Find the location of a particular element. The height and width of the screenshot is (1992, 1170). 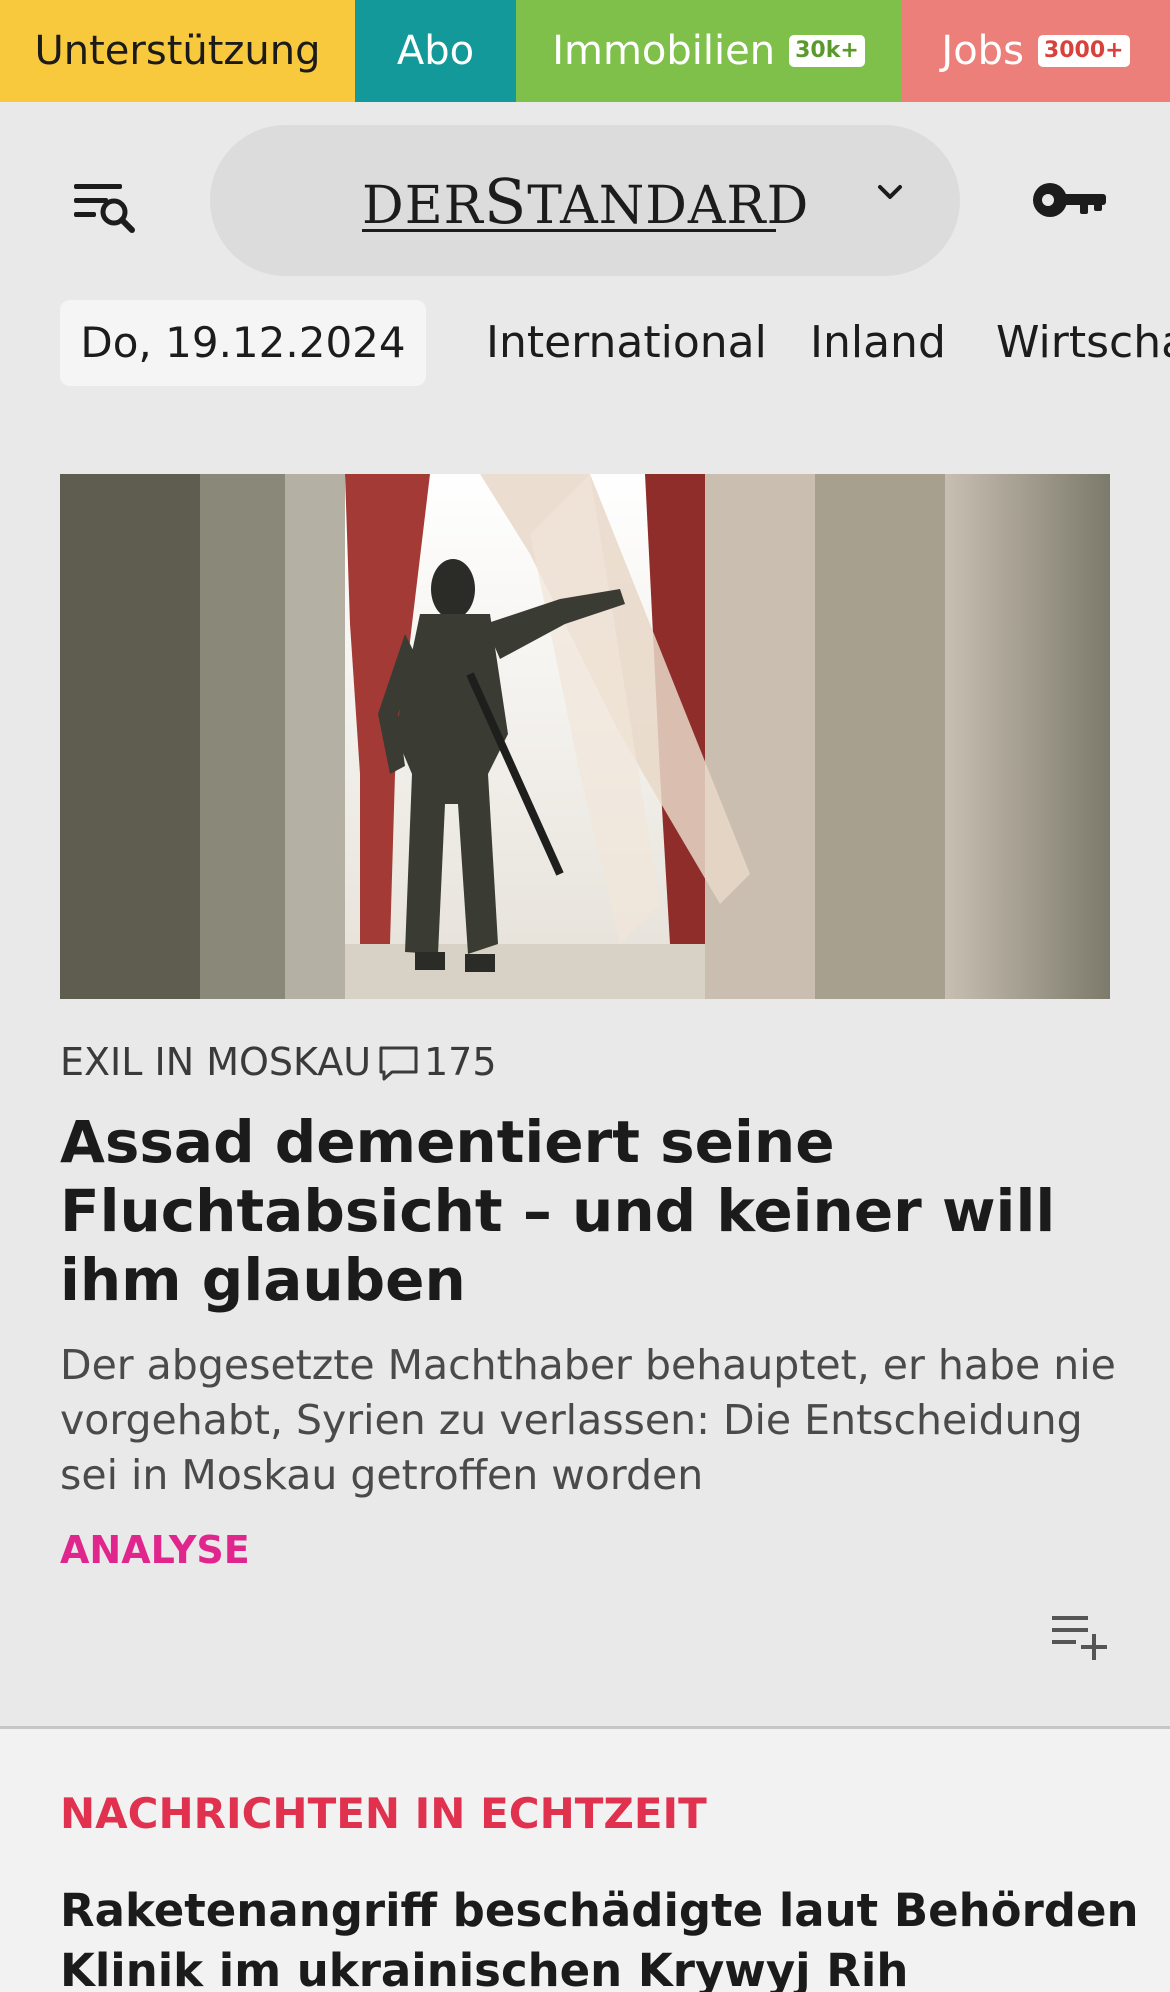

nav-item-wirtschaft: Wirtschaft is located at coordinates (1083, 343).